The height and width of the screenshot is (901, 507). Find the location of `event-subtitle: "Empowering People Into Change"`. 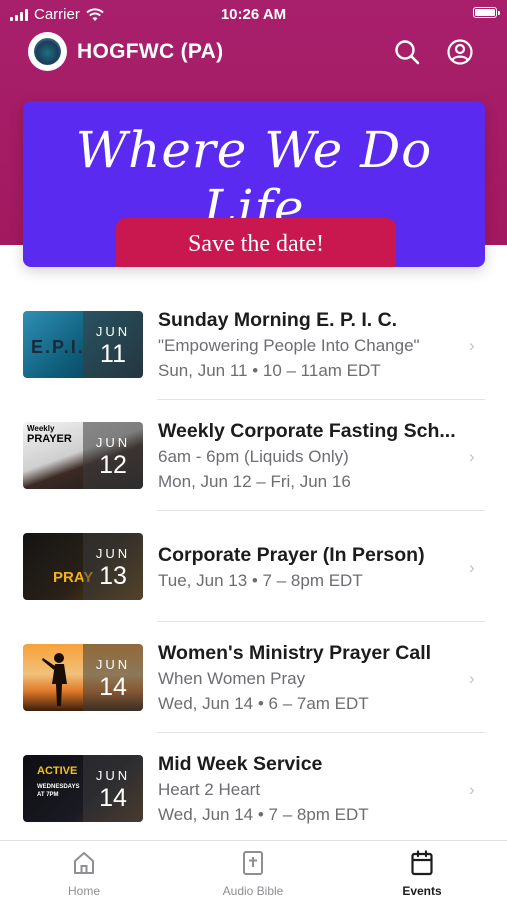

event-subtitle: "Empowering People Into Change" is located at coordinates (289, 345).